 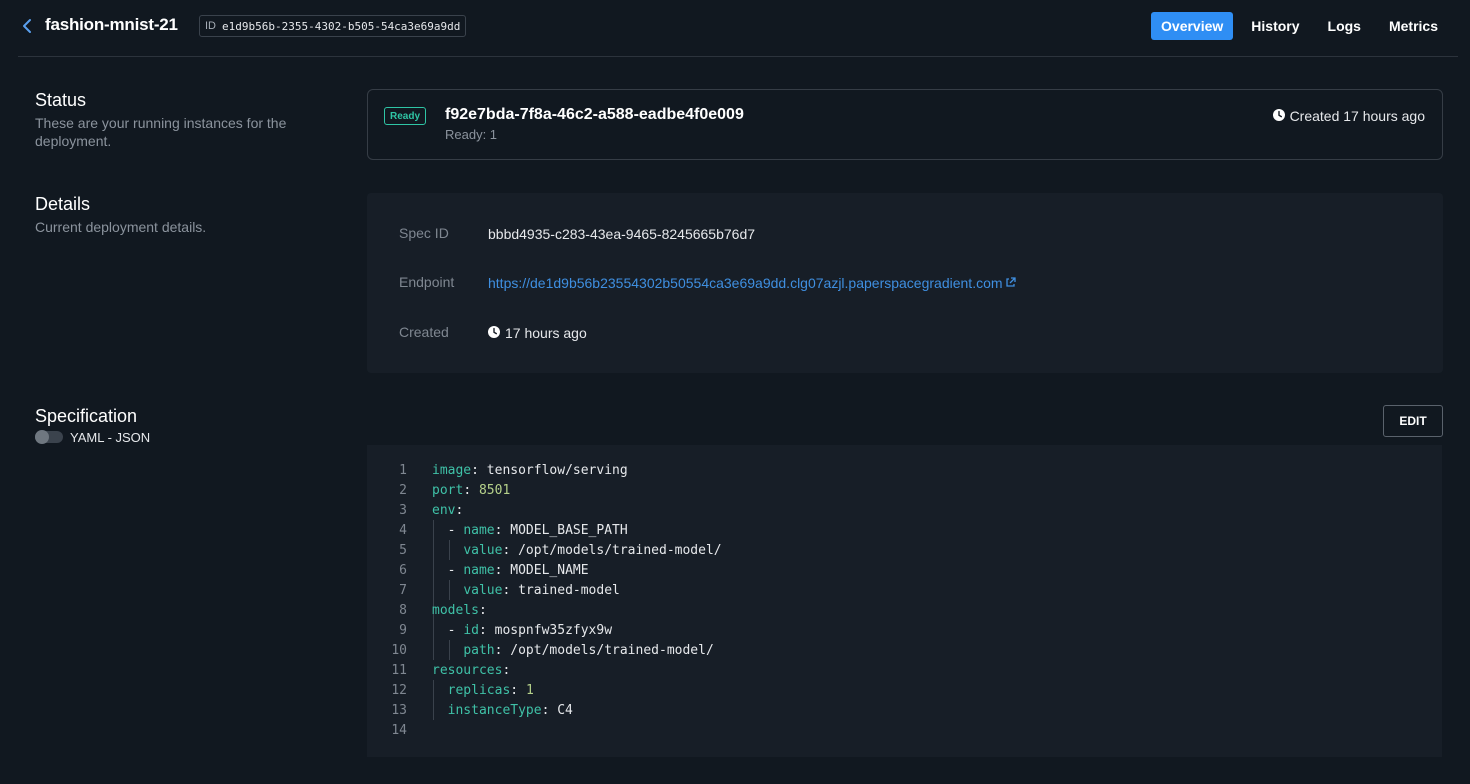 What do you see at coordinates (494, 710) in the screenshot?
I see `yaml-key: instanceType` at bounding box center [494, 710].